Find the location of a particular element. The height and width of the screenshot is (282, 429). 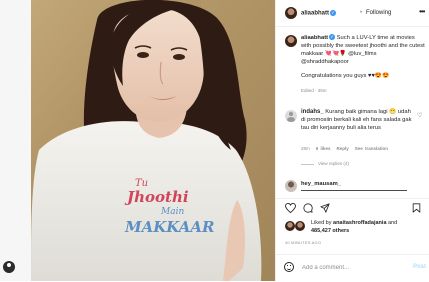

action-bar is located at coordinates (352, 207).